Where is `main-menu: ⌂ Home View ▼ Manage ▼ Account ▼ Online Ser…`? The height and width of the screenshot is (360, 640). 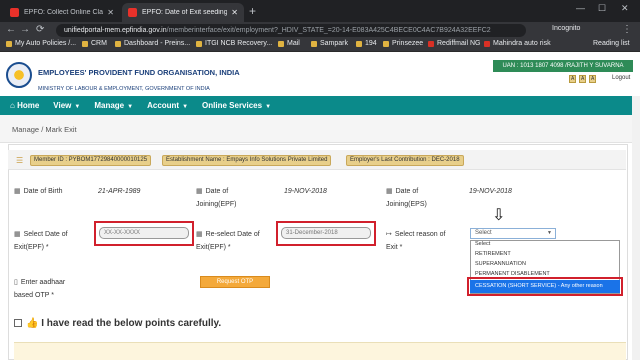 main-menu: ⌂ Home View ▼ Manage ▼ Account ▼ Online Ser… is located at coordinates (316, 105).